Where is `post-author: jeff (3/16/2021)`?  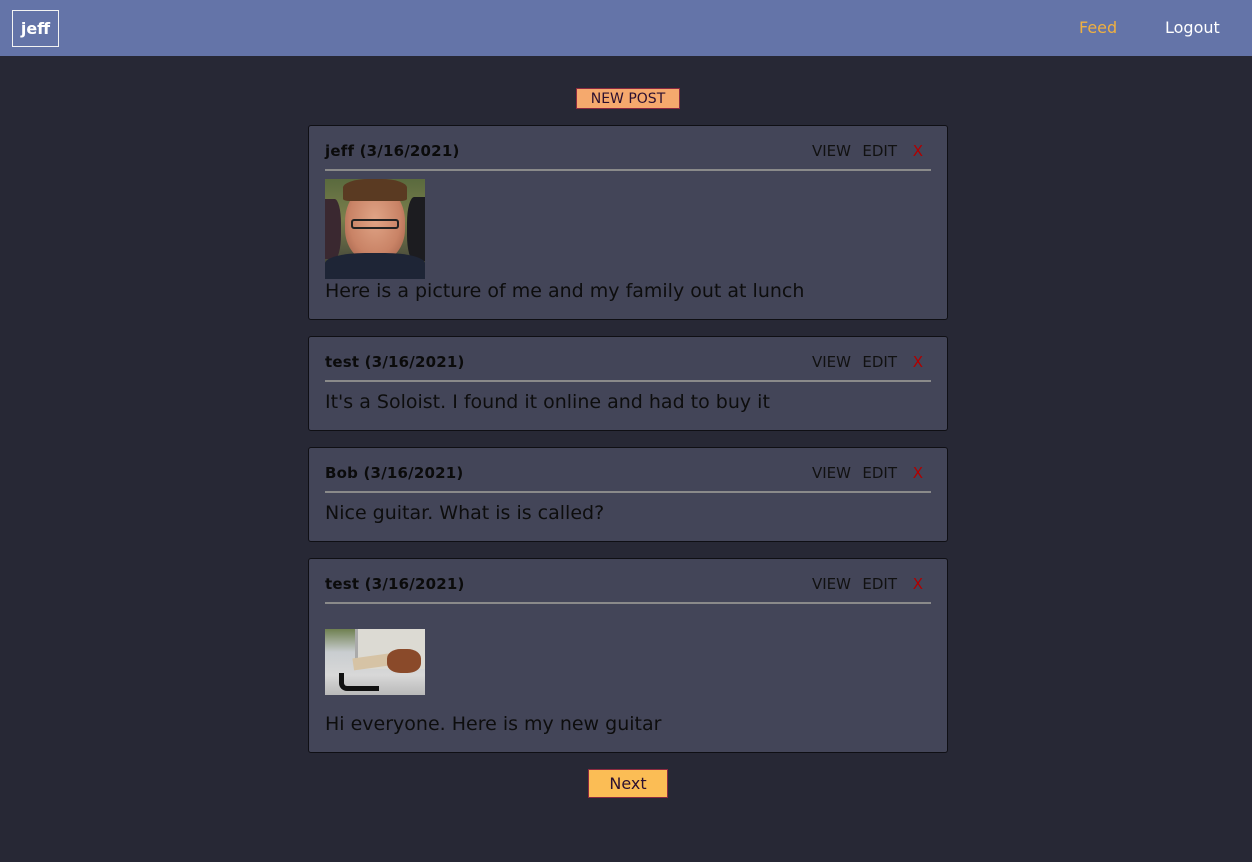 post-author: jeff (3/16/2021) is located at coordinates (392, 151).